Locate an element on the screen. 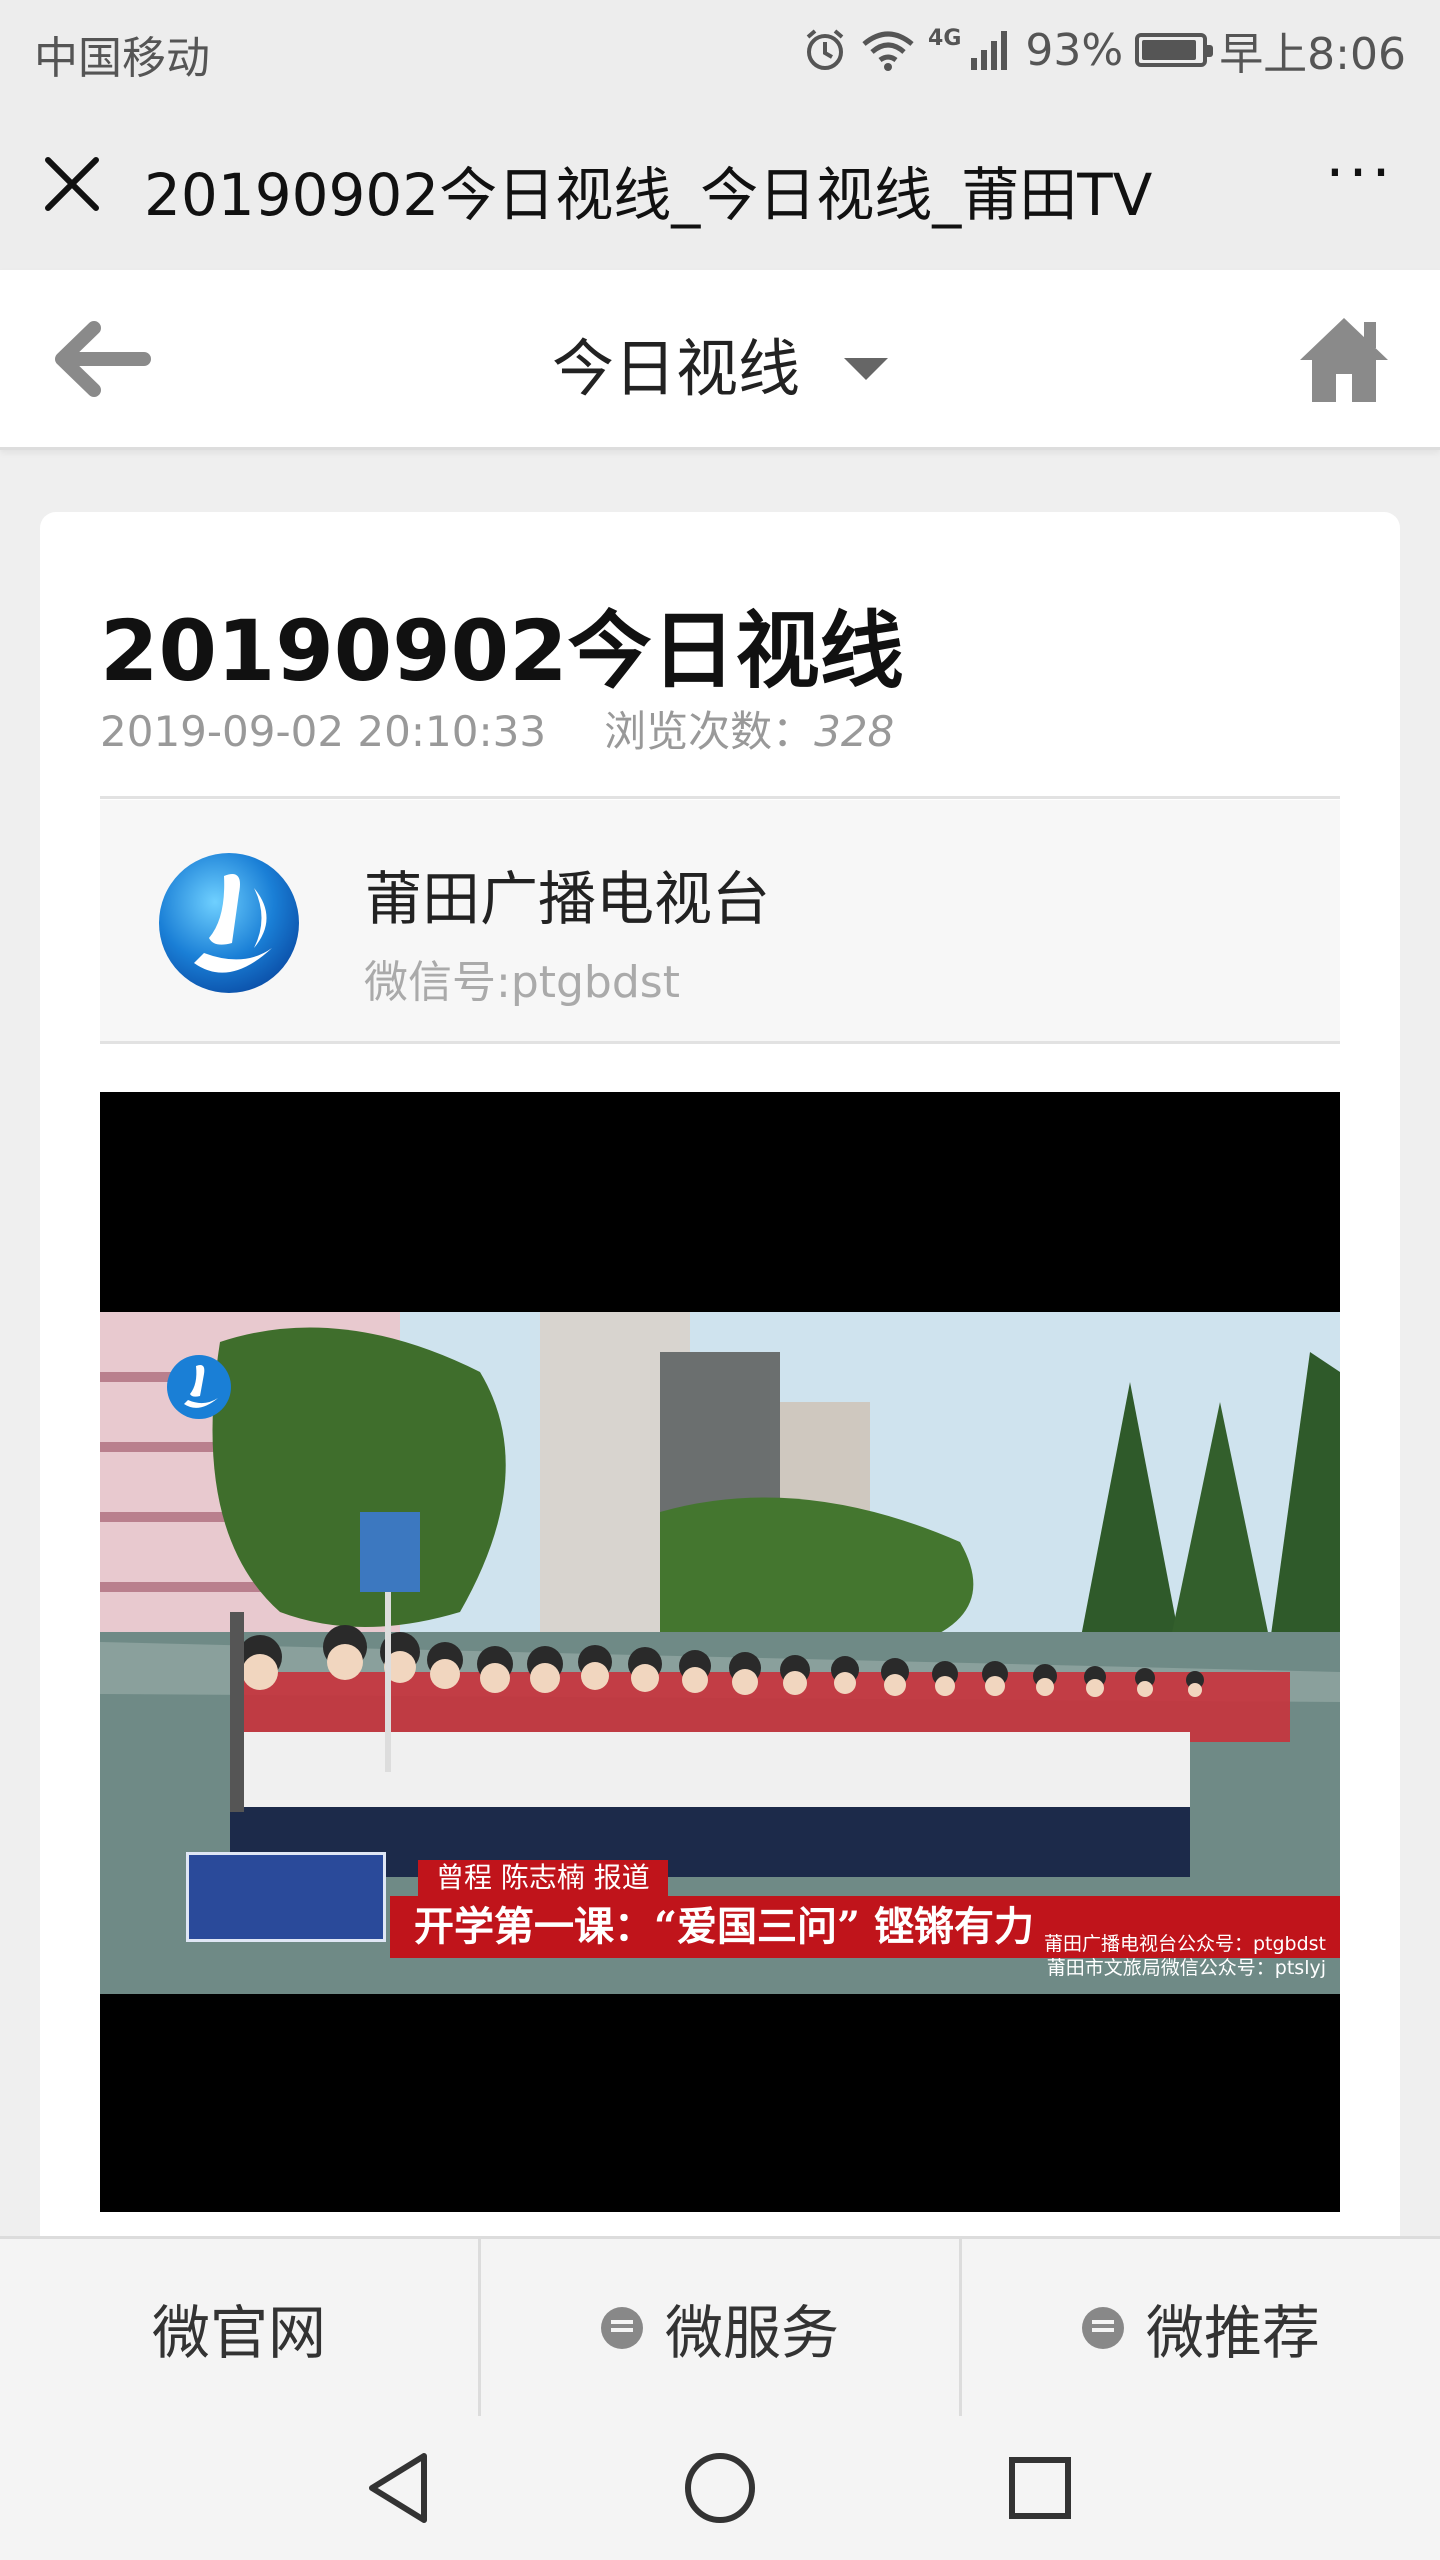 The height and width of the screenshot is (2560, 1440). back-triangle-icon is located at coordinates (400, 2488).